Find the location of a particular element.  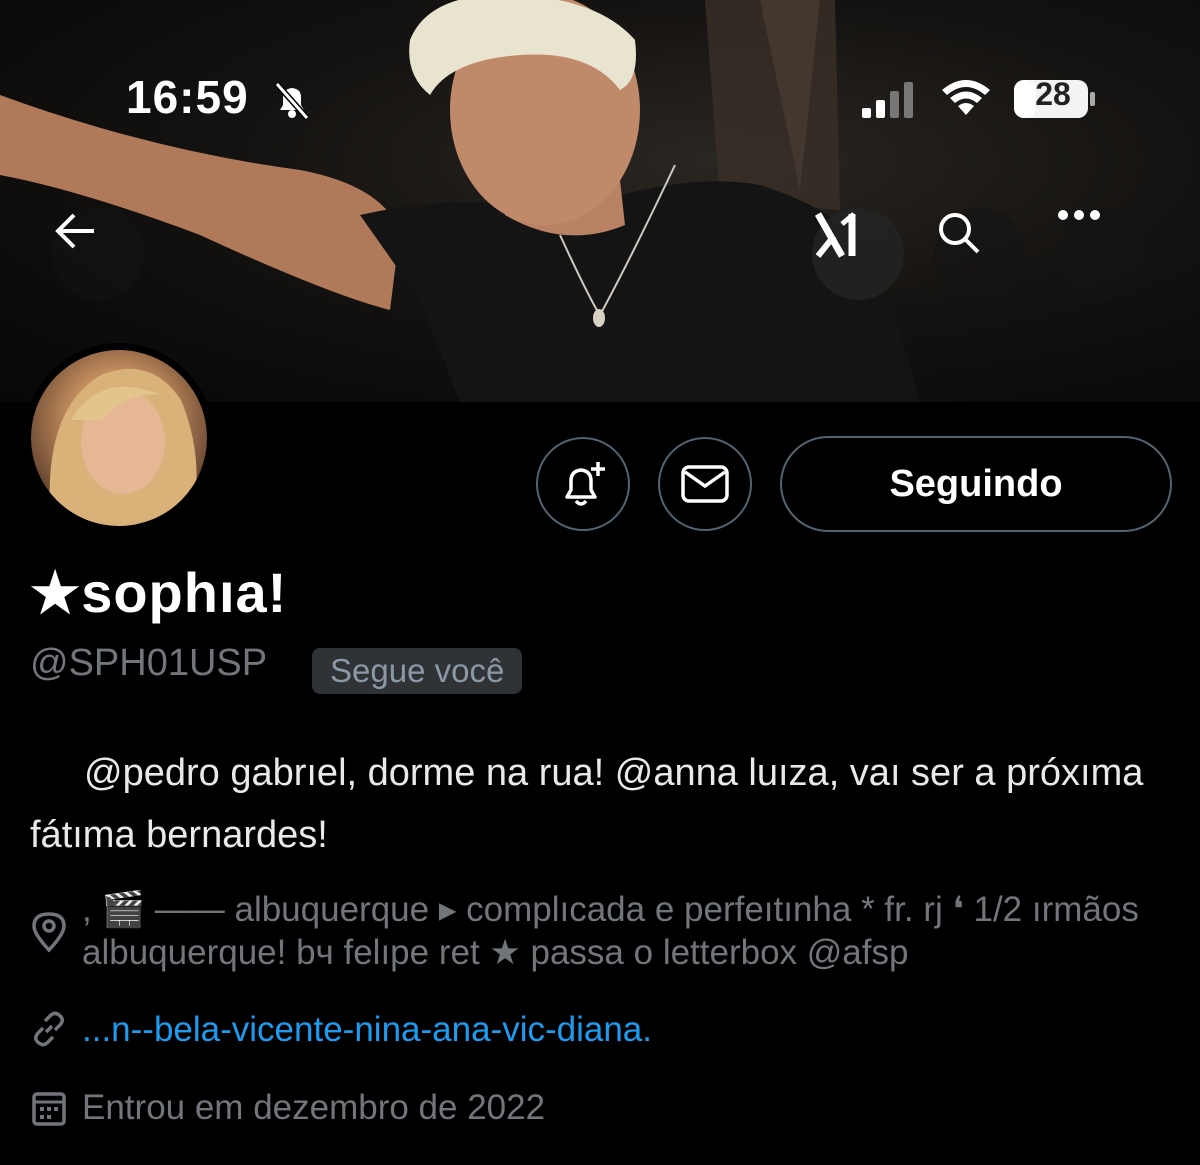

envelope-icon is located at coordinates (705, 484).